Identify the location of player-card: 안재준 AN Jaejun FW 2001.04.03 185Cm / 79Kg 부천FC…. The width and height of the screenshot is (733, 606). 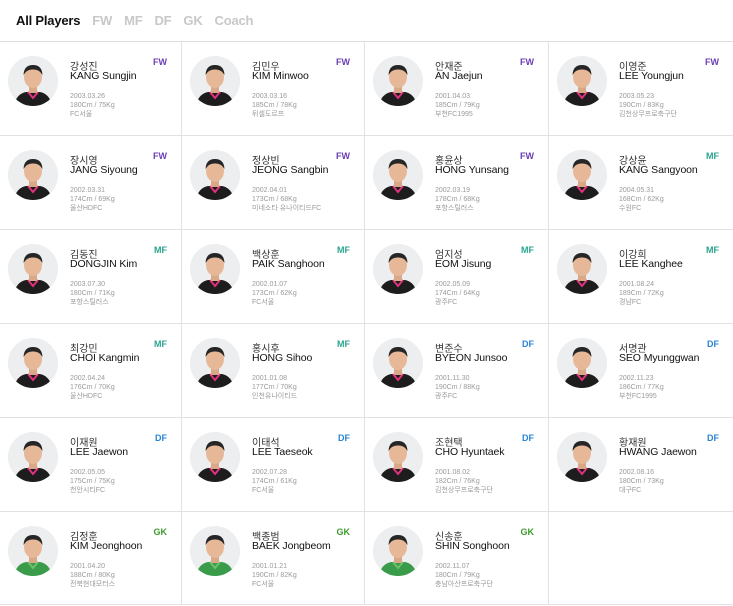
(457, 89).